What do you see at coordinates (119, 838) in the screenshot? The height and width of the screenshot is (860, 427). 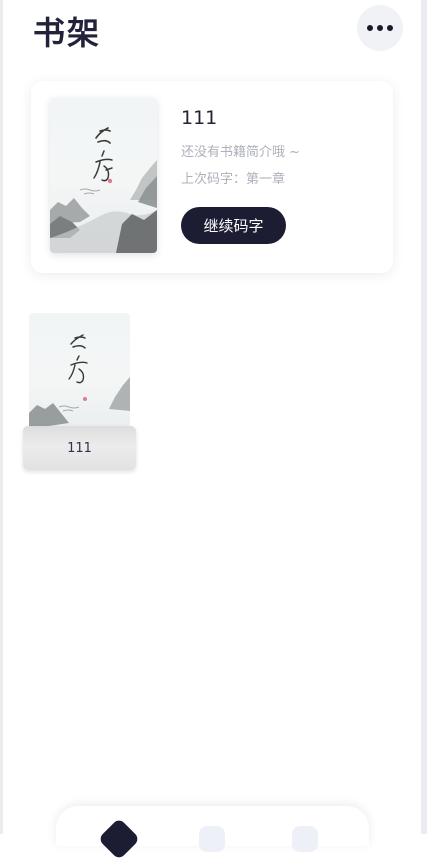 I see `bookshelf-icon` at bounding box center [119, 838].